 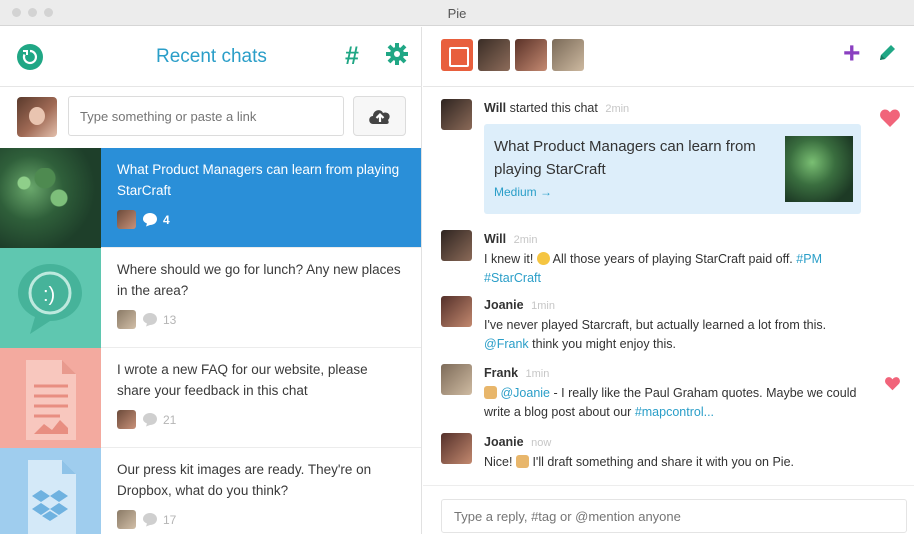 What do you see at coordinates (490, 392) in the screenshot?
I see `thumbs-up-emoji-icon` at bounding box center [490, 392].